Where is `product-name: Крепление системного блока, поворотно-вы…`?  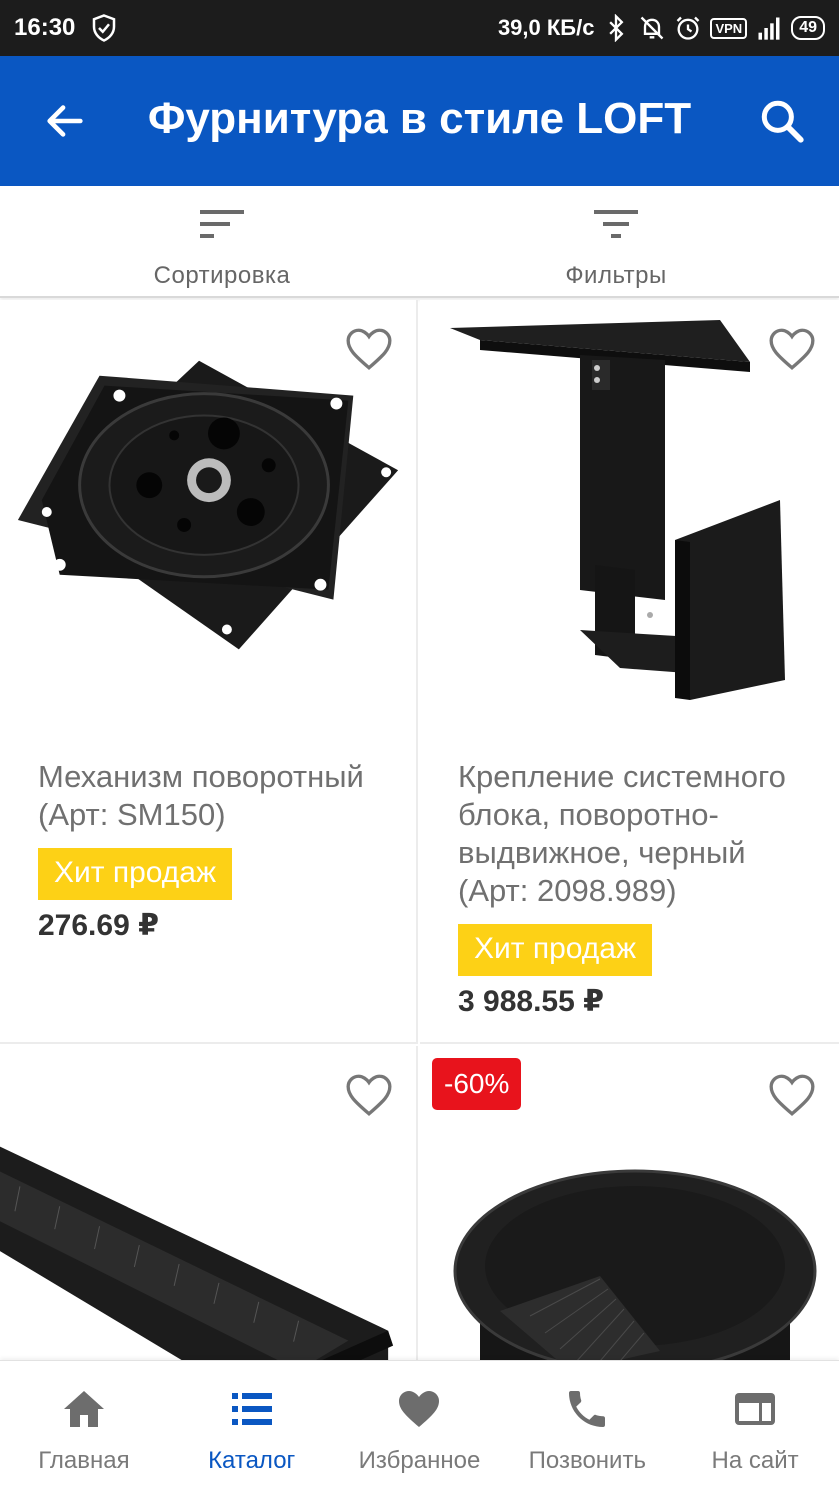
product-name: Крепление системного блока, поворотно-вы… is located at coordinates (638, 834).